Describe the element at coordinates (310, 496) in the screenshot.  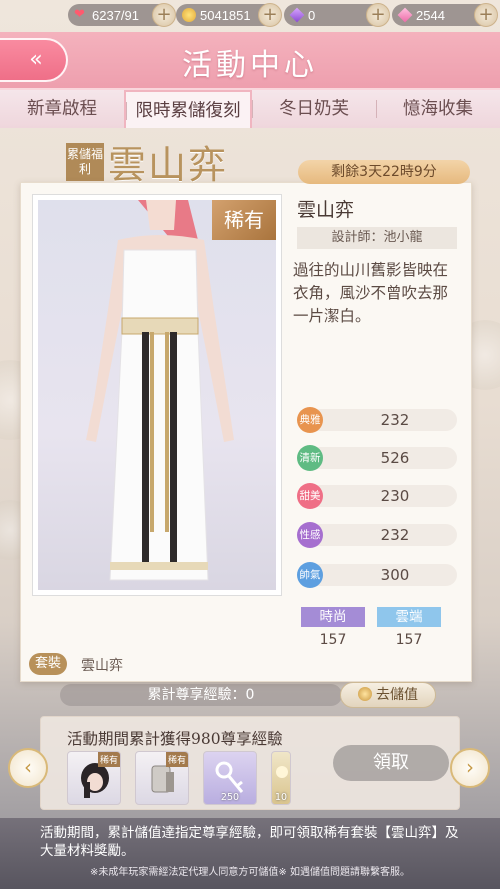
I see `stat-badge-sweet: 甜美` at that location.